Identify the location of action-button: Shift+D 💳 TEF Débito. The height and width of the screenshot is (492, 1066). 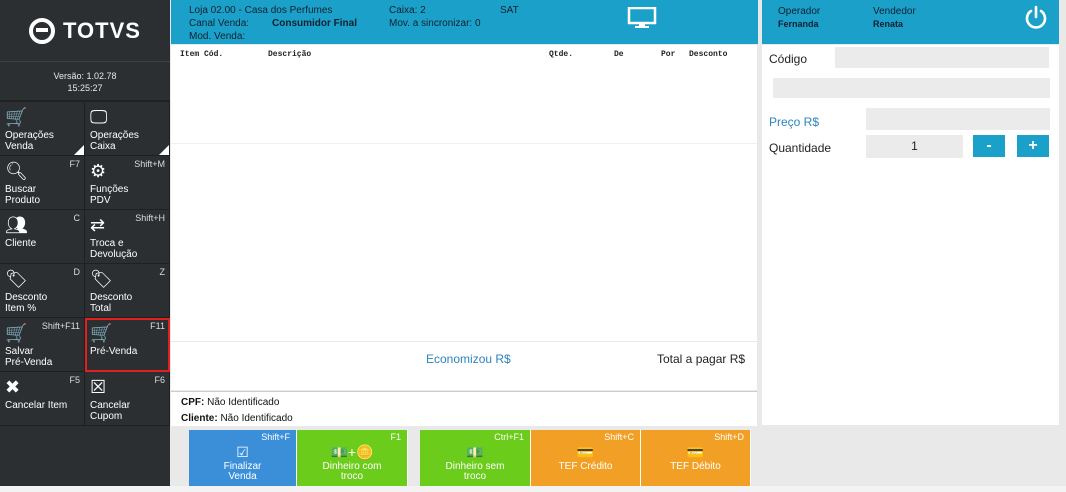
(696, 458).